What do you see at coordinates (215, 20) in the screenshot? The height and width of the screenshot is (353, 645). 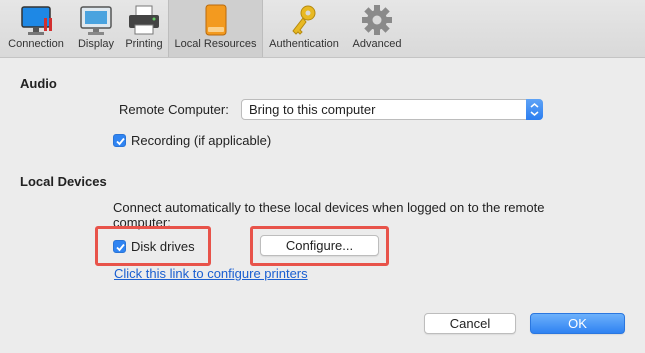 I see `drive-icon` at bounding box center [215, 20].